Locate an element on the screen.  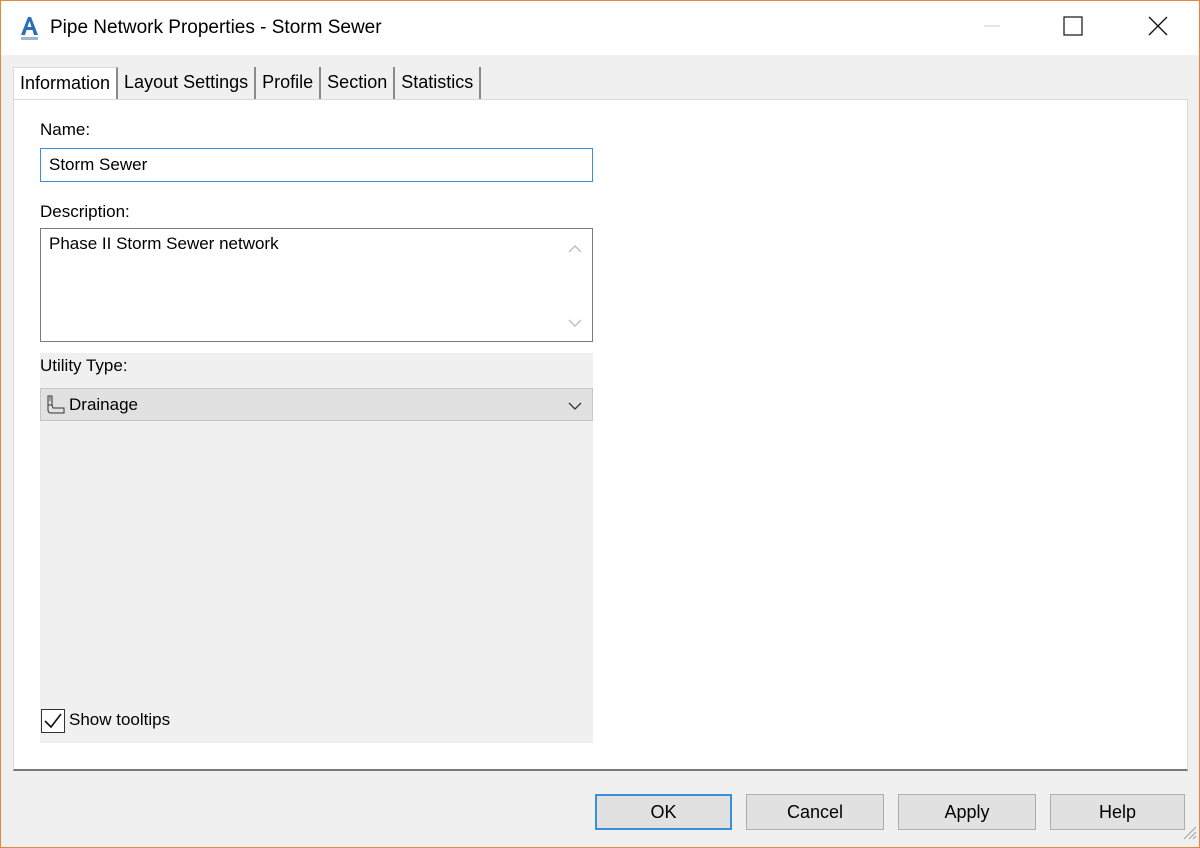
show-tooltips-label: Show tooltips is located at coordinates (119, 720).